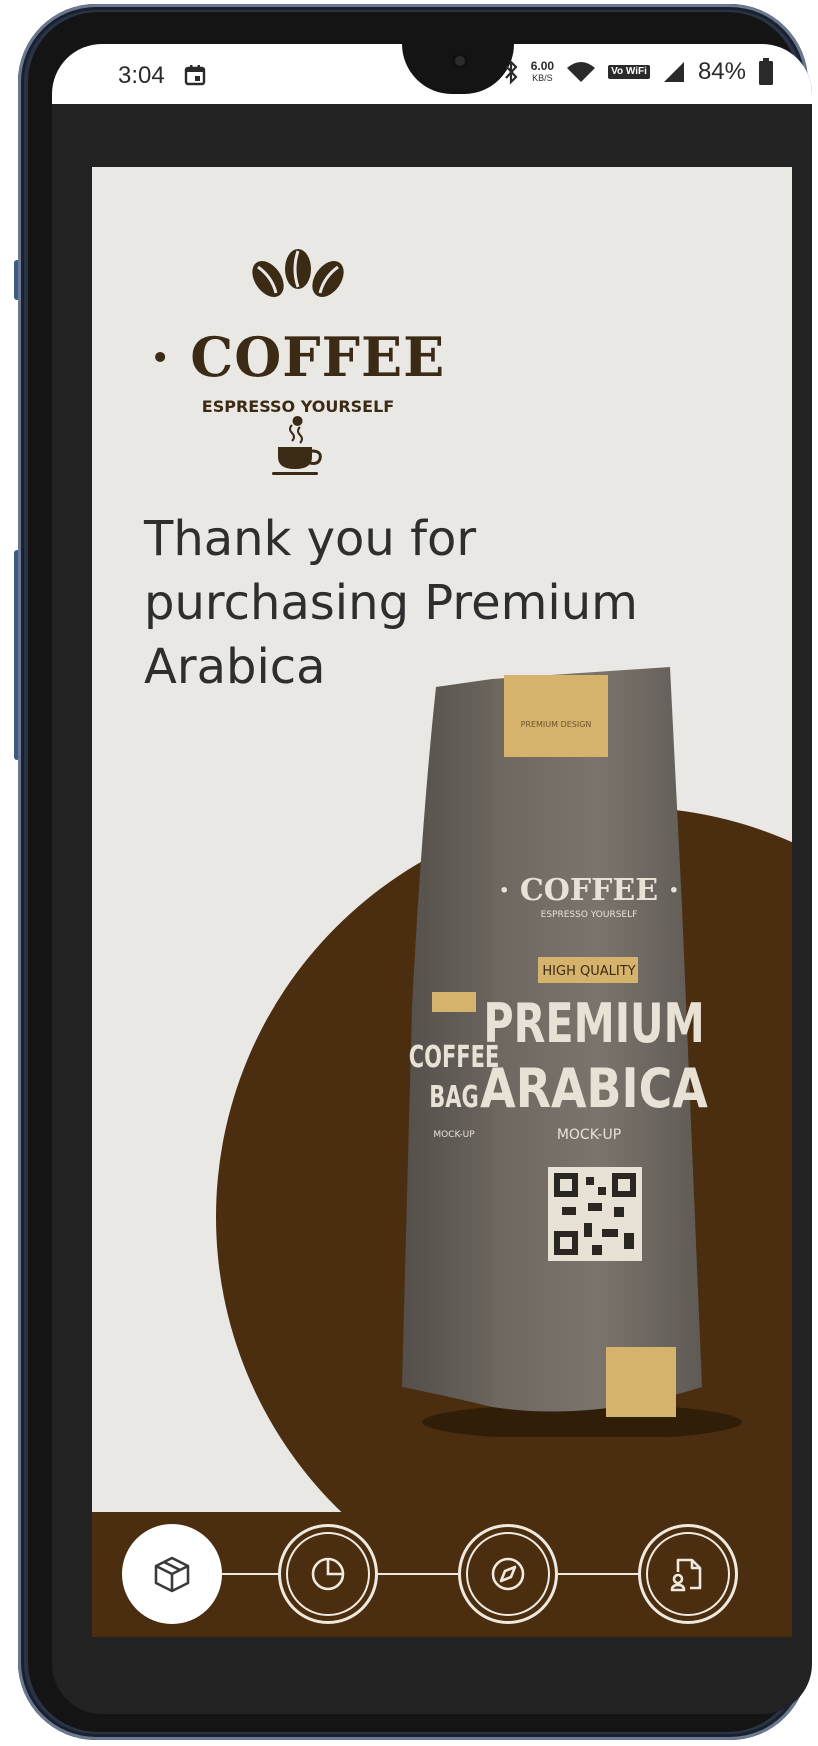  What do you see at coordinates (141, 75) in the screenshot?
I see `status-time: 3:04` at bounding box center [141, 75].